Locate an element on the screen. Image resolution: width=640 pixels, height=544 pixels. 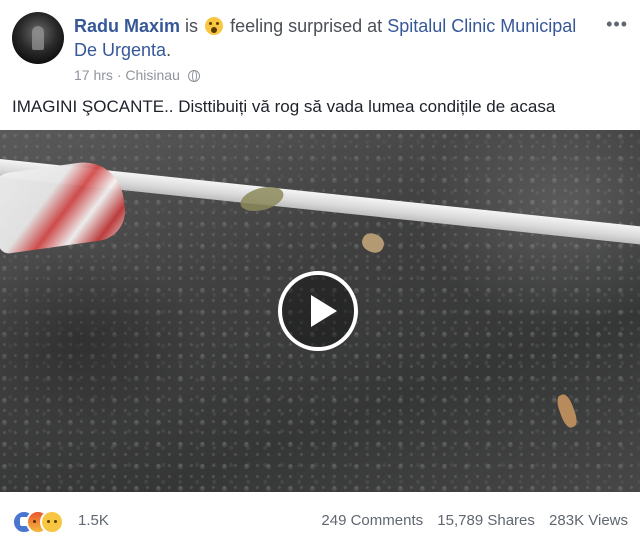
post-meta: 17 hrs · Chisinau is located at coordinates (137, 75).